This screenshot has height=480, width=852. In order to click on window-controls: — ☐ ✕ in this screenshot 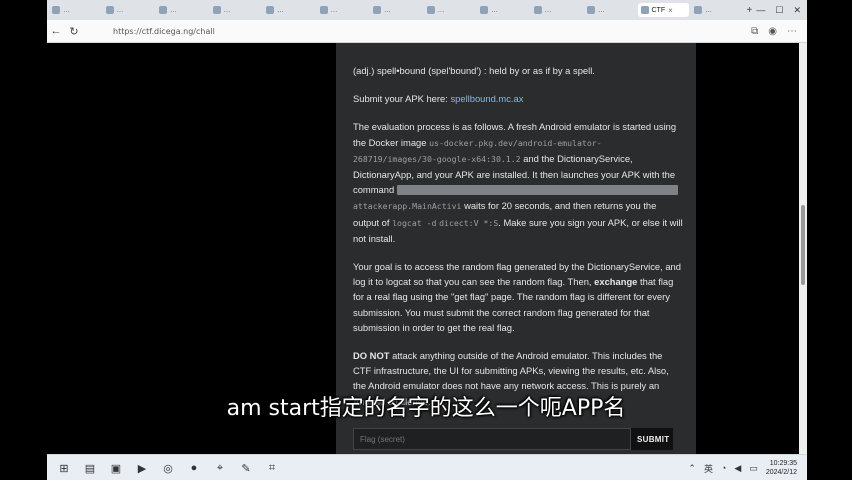, I will do `click(781, 10)`.